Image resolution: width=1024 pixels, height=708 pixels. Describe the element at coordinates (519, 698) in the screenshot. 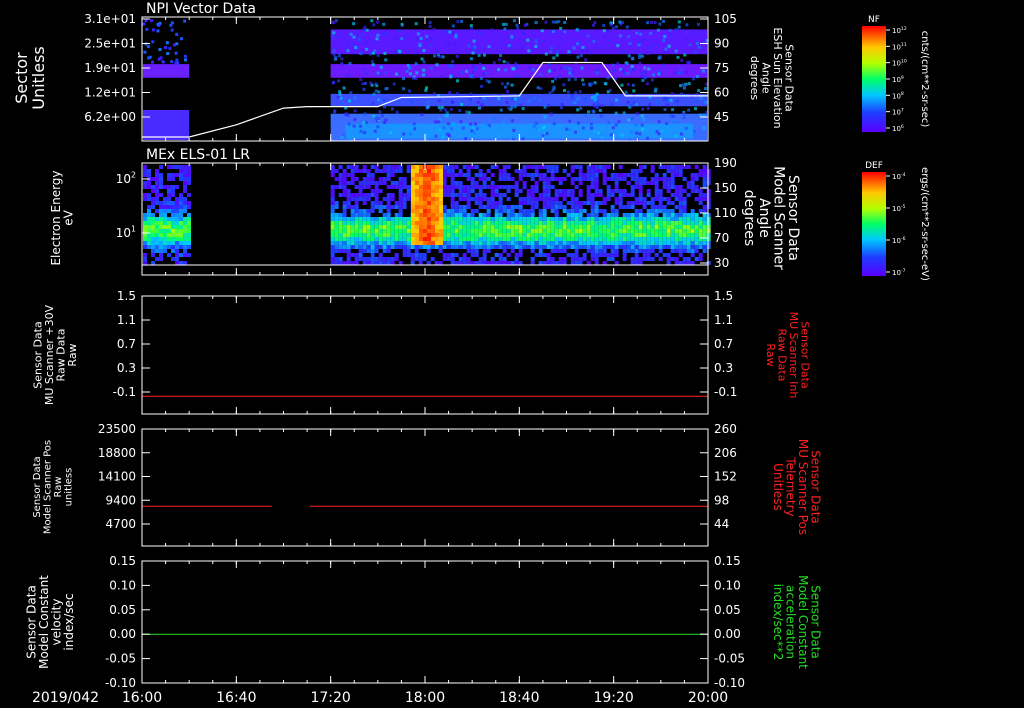

I see `time-tick-label: 18:40` at that location.